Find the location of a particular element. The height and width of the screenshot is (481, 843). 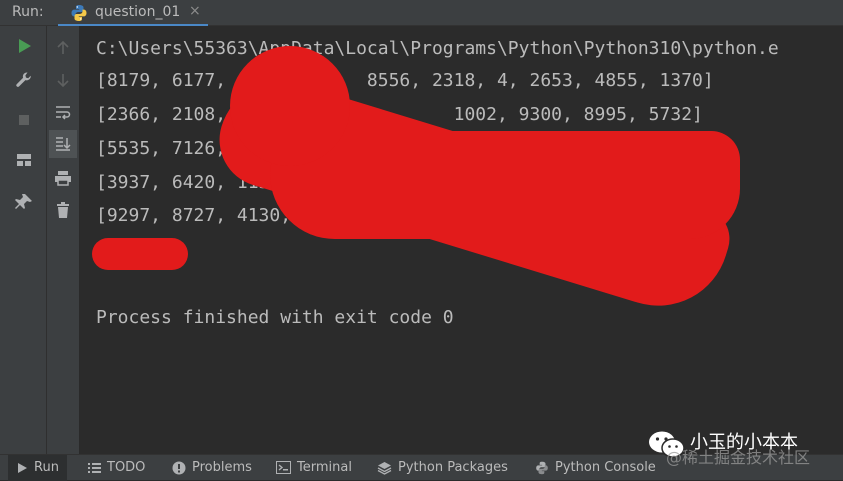

close-icon: × is located at coordinates (195, 11).